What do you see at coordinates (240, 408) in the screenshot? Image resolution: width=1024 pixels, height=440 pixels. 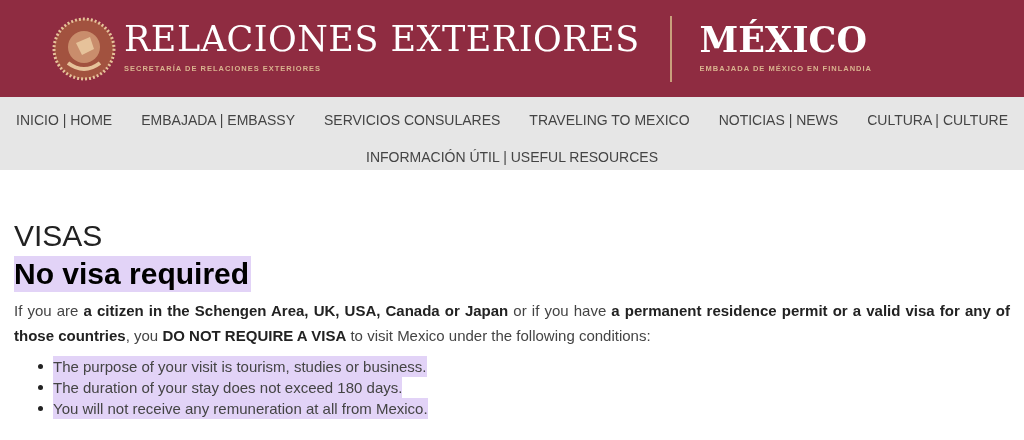 I see `list-item: You will not receive any remuneration at all from Mexico.` at bounding box center [240, 408].